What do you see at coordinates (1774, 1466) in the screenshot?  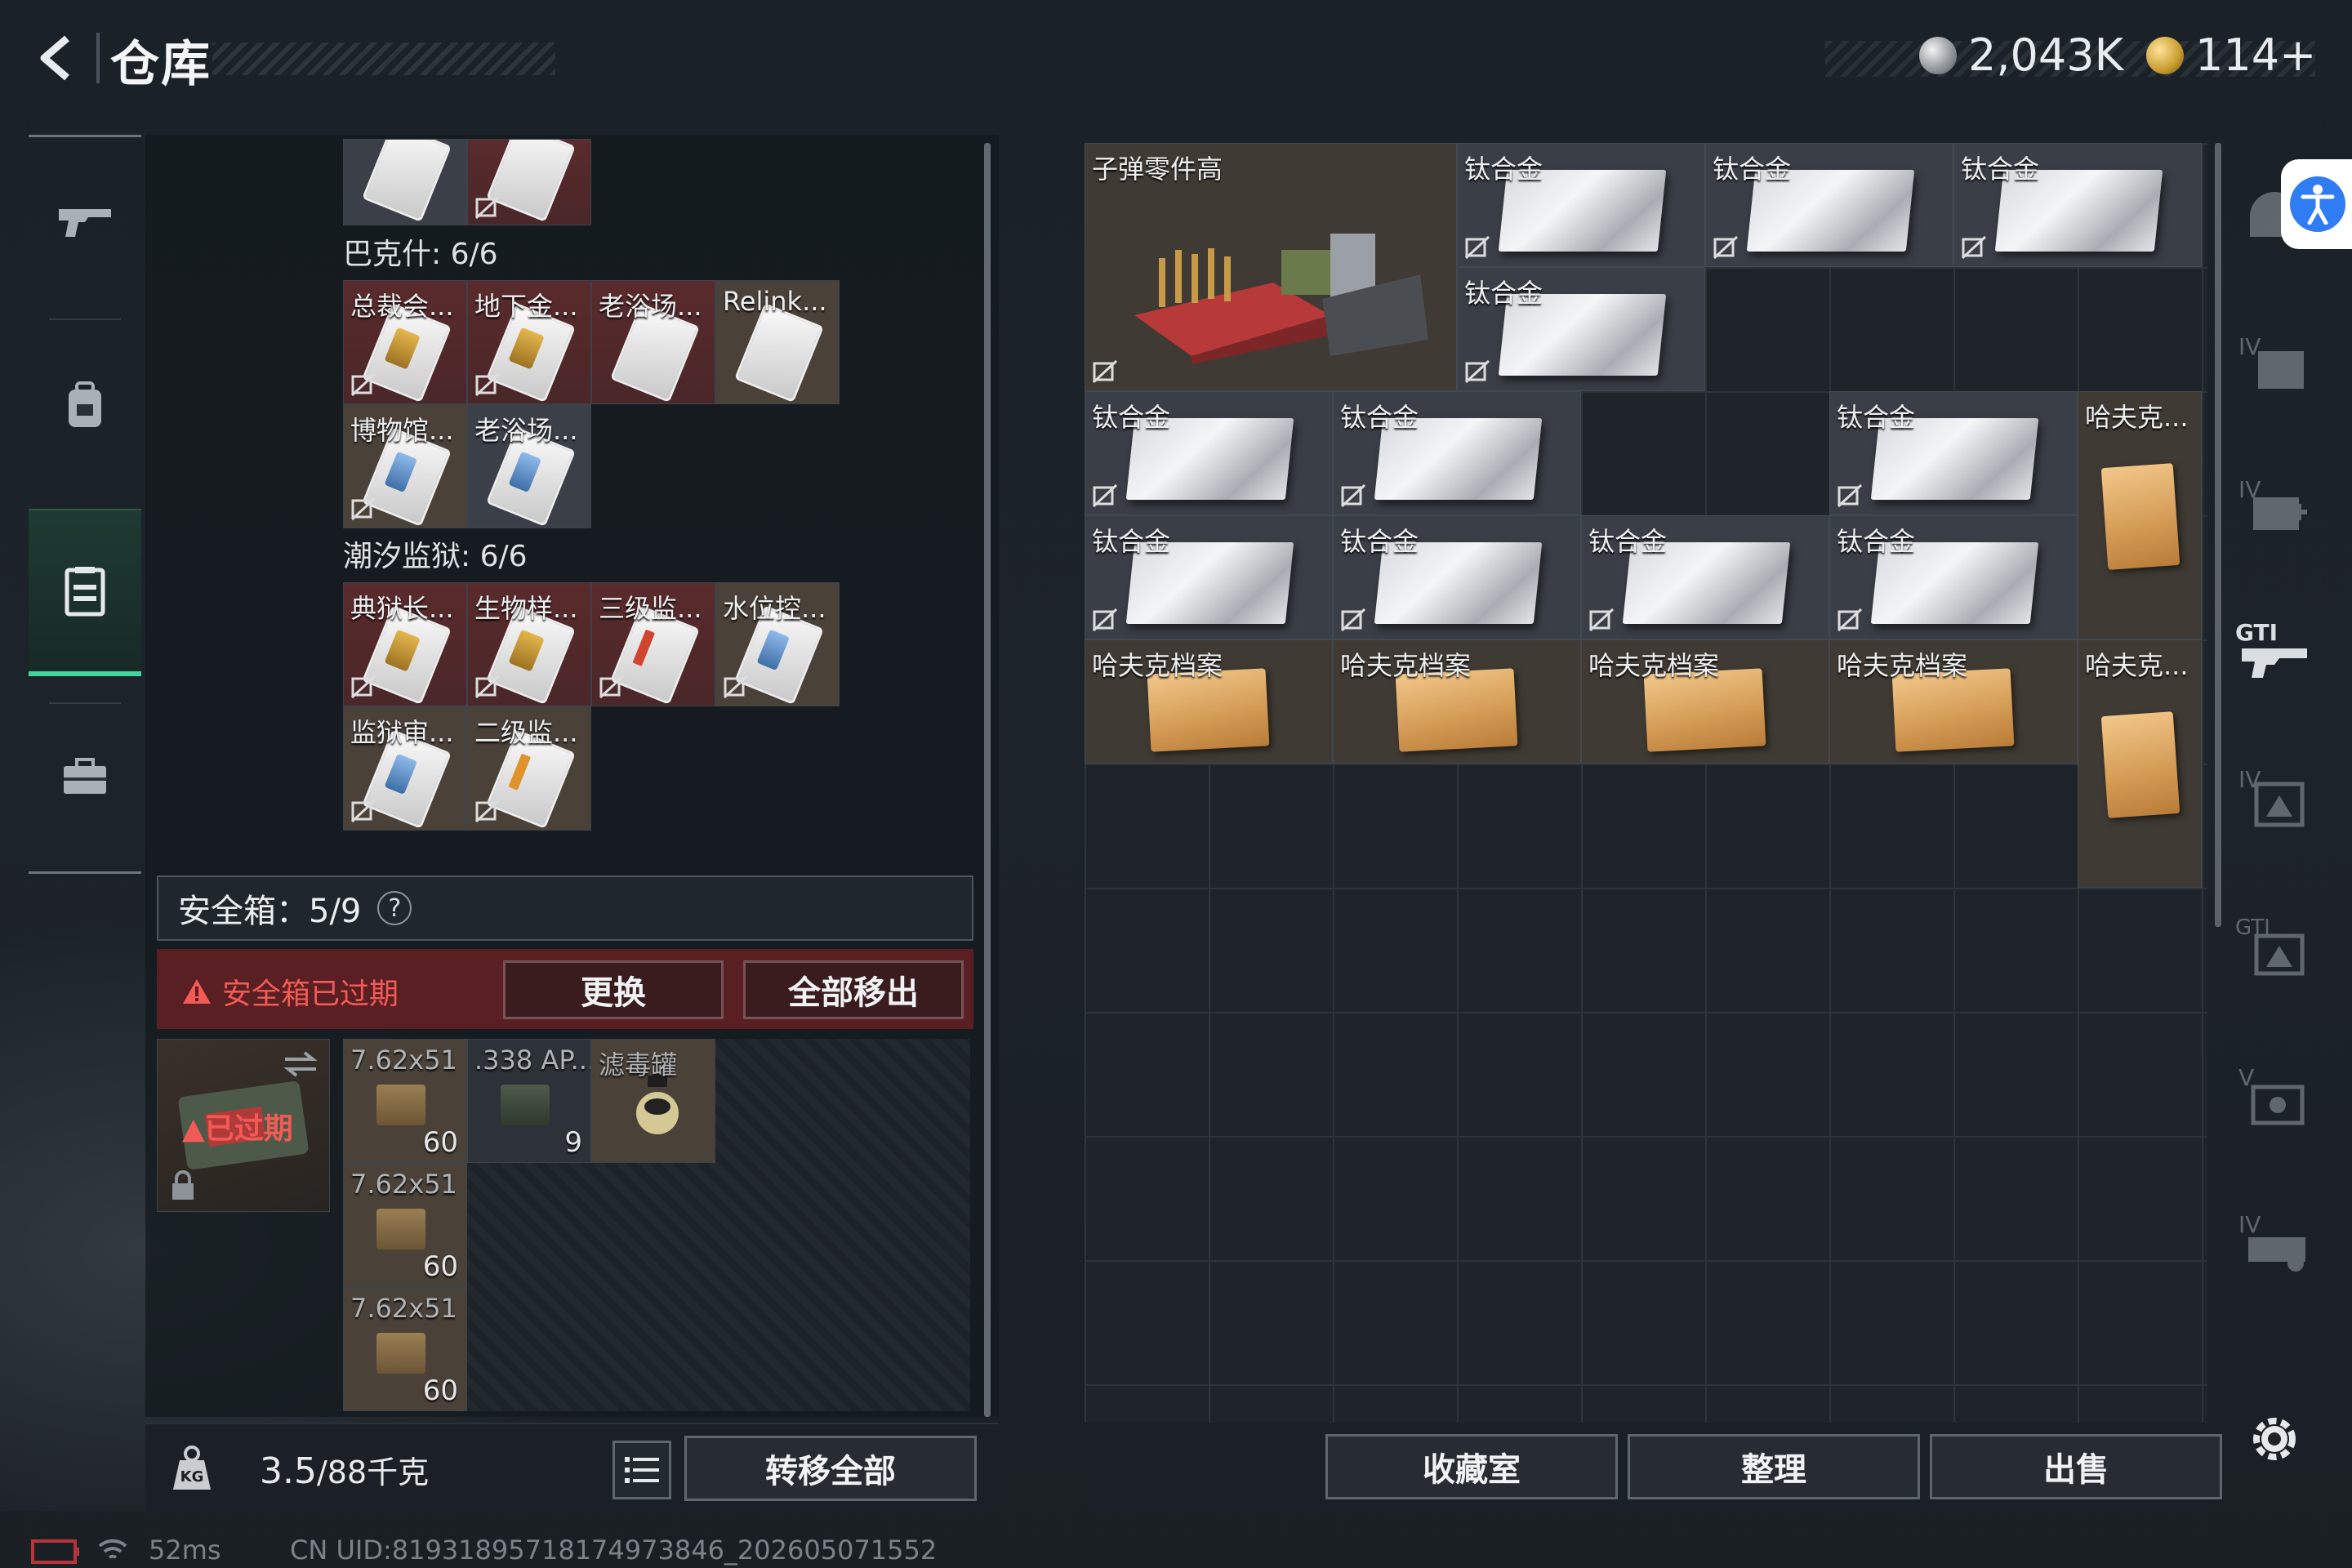 I see `sort-button: 整理` at bounding box center [1774, 1466].